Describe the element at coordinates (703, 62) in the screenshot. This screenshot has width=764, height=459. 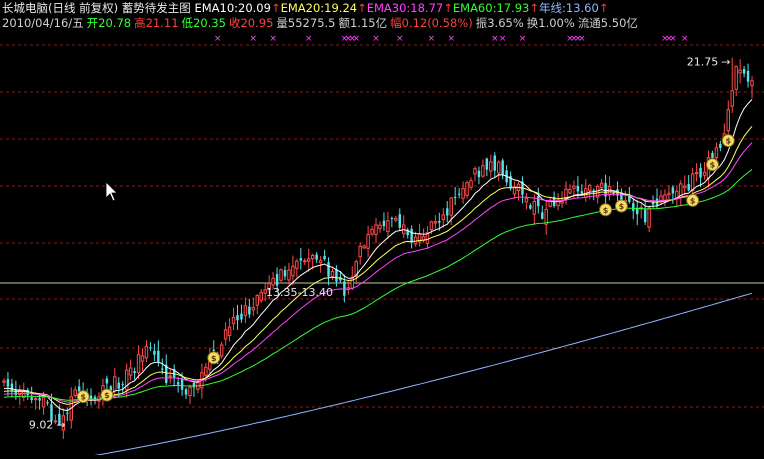
I see `price-annotation-high: 21.75` at that location.